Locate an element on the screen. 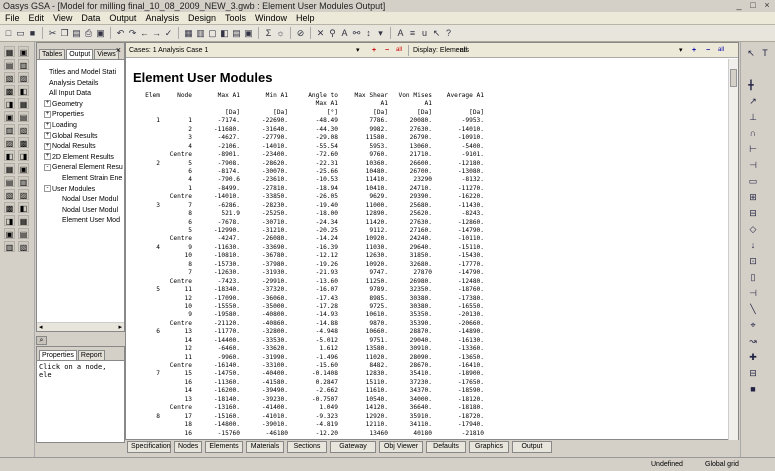  undo-icon: ↶ is located at coordinates (120, 33).